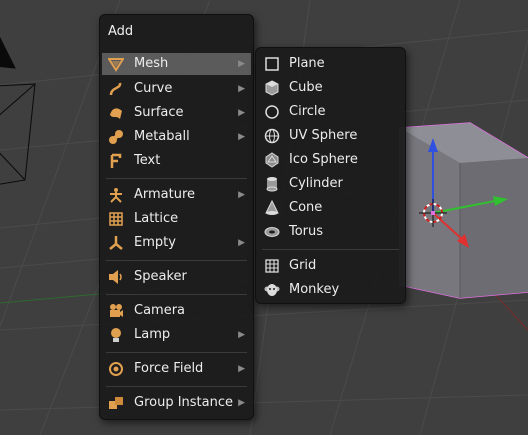  What do you see at coordinates (160, 276) in the screenshot?
I see `menu-item-label: Speaker` at bounding box center [160, 276].